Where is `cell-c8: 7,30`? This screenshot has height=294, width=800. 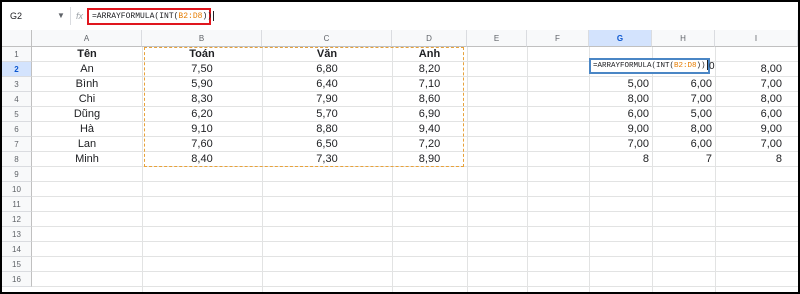 cell-c8: 7,30 is located at coordinates (327, 159).